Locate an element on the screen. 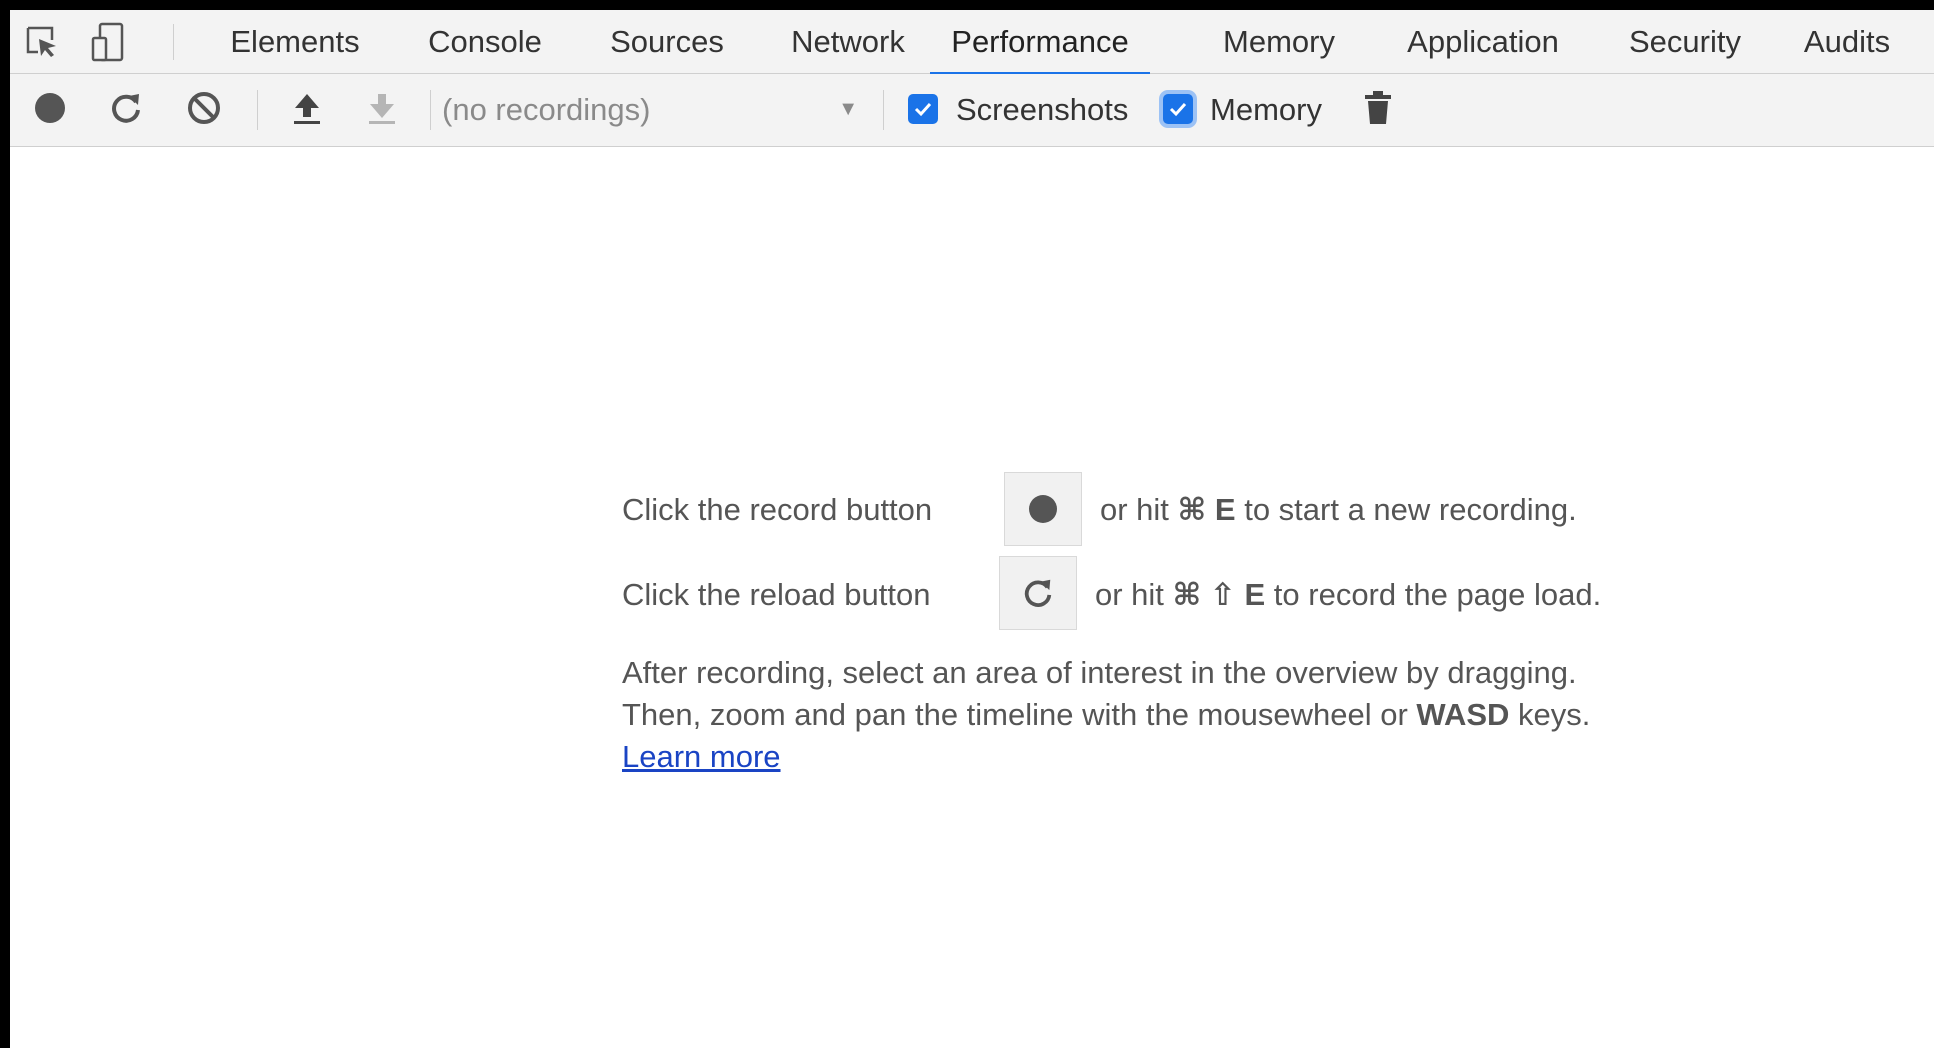  record-button-hint is located at coordinates (1043, 509).